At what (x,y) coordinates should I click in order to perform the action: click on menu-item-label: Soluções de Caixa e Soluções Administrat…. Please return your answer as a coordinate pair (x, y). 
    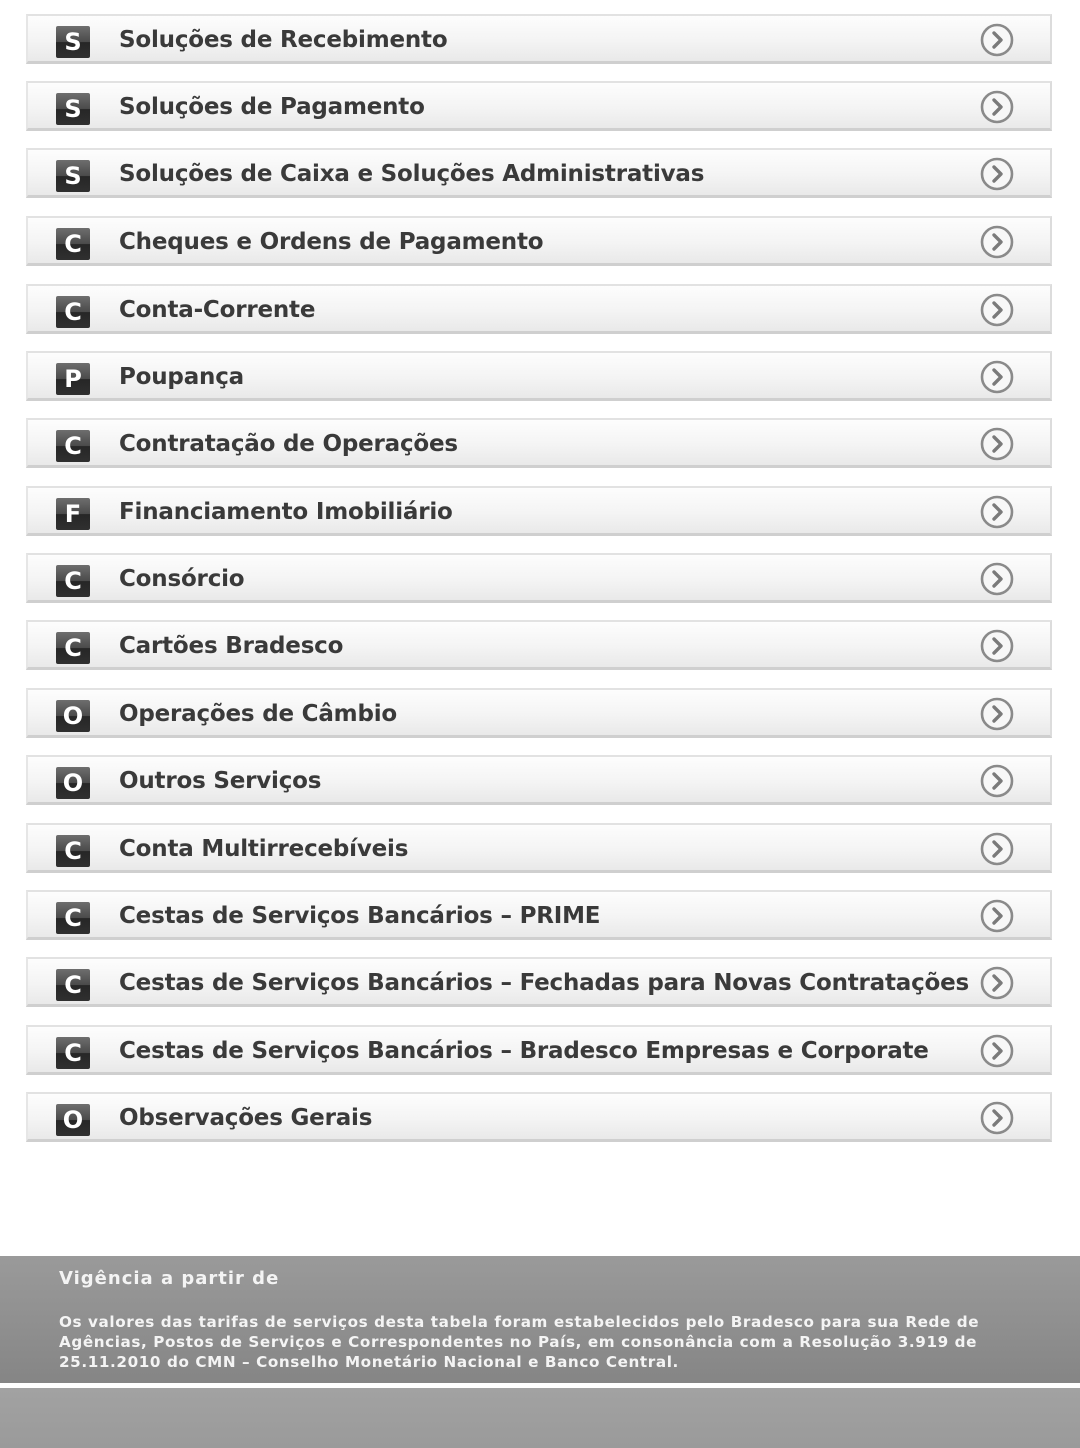
    Looking at the image, I should click on (412, 174).